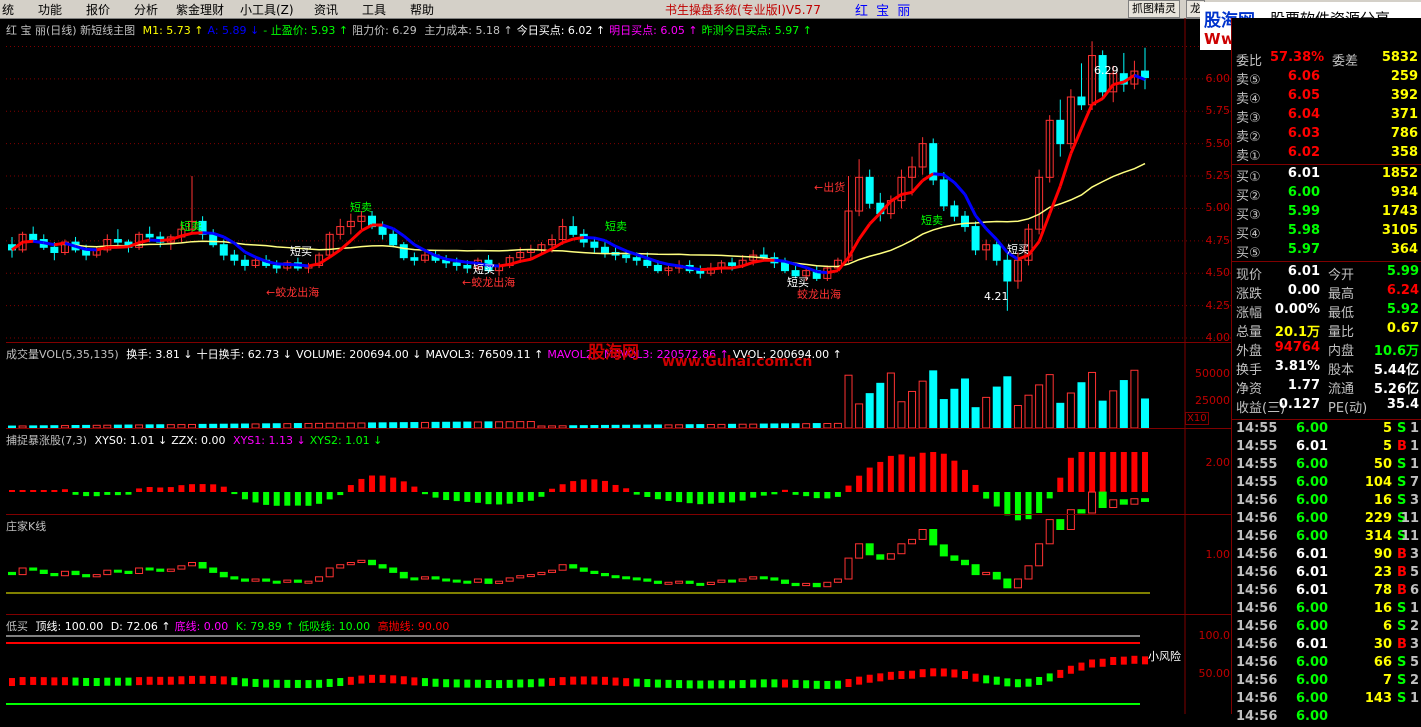 Image resolution: width=1421 pixels, height=727 pixels. Describe the element at coordinates (267, 9) in the screenshot. I see `menu-item-tools-small: 小工具(Z)` at that location.